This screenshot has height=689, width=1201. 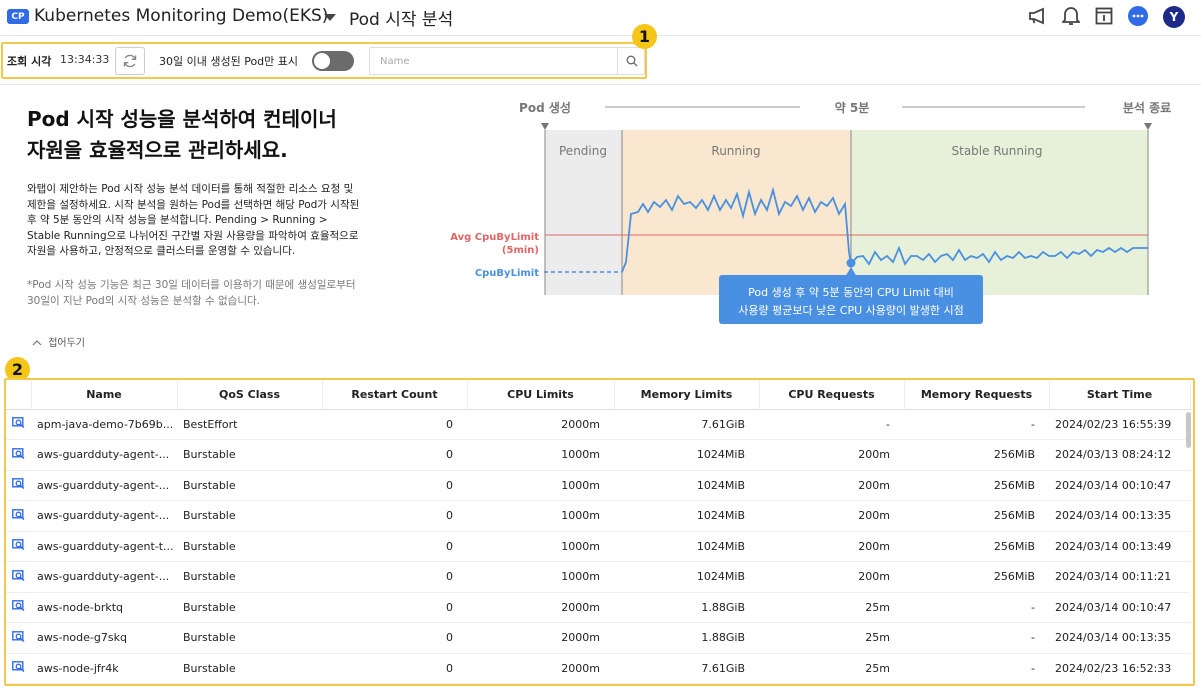 What do you see at coordinates (600, 35) in the screenshot?
I see `header-divider` at bounding box center [600, 35].